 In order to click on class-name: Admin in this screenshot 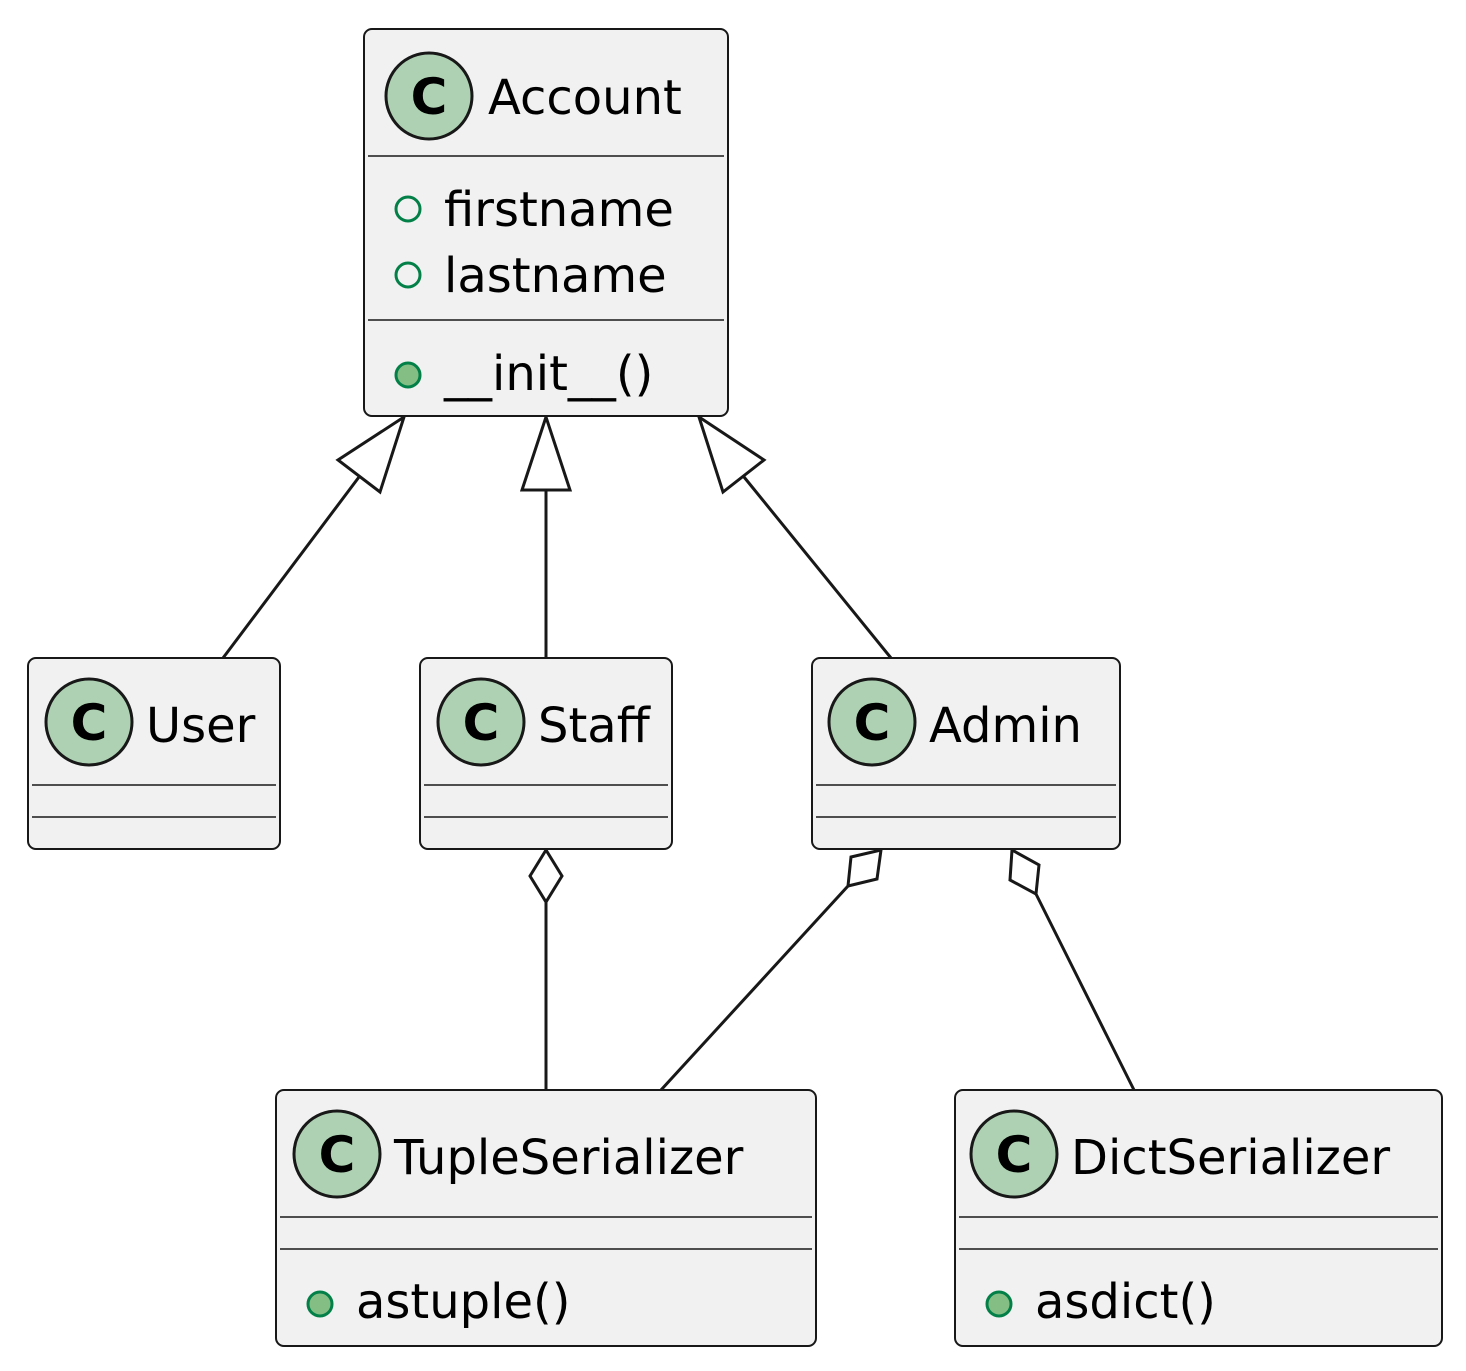, I will do `click(1005, 726)`.